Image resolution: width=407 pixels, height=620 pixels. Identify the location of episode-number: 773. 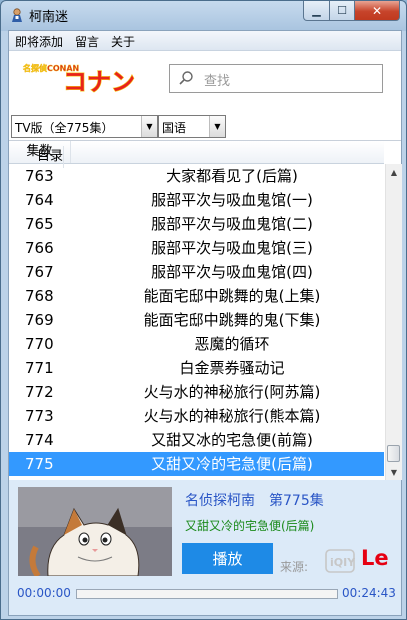
(39, 416).